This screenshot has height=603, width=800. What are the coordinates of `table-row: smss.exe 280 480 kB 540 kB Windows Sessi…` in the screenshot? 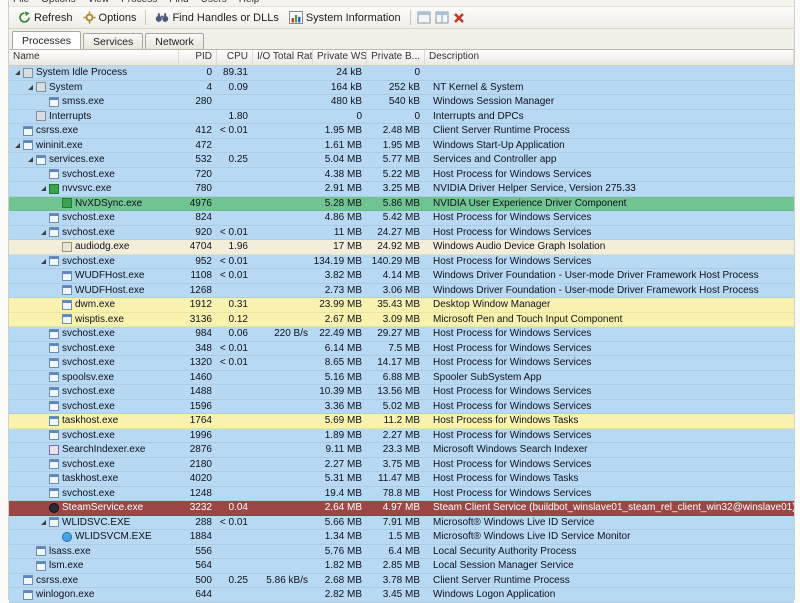 It's located at (401, 102).